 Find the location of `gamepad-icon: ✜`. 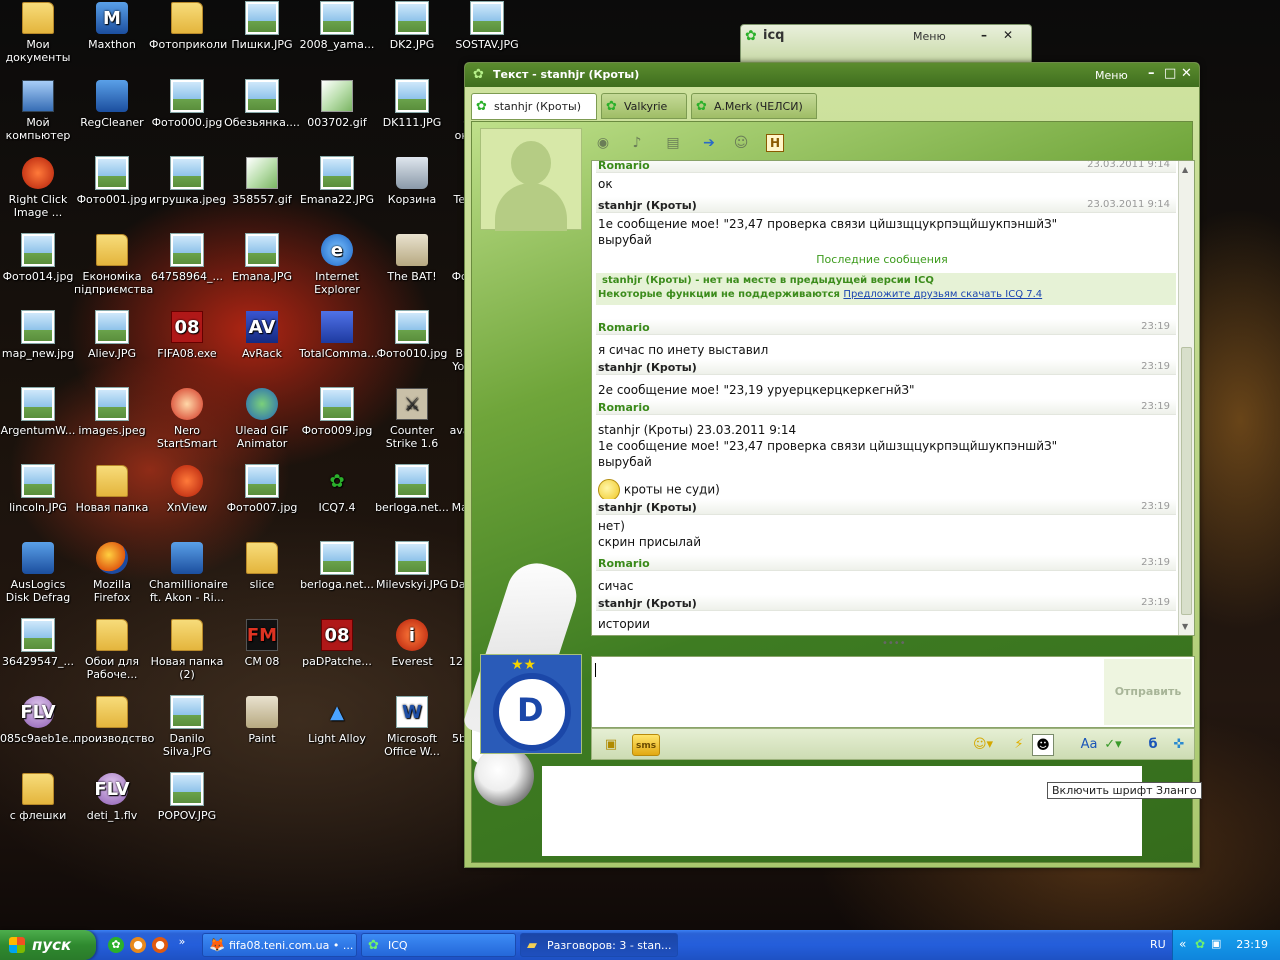

gamepad-icon: ✜ is located at coordinates (1179, 745).